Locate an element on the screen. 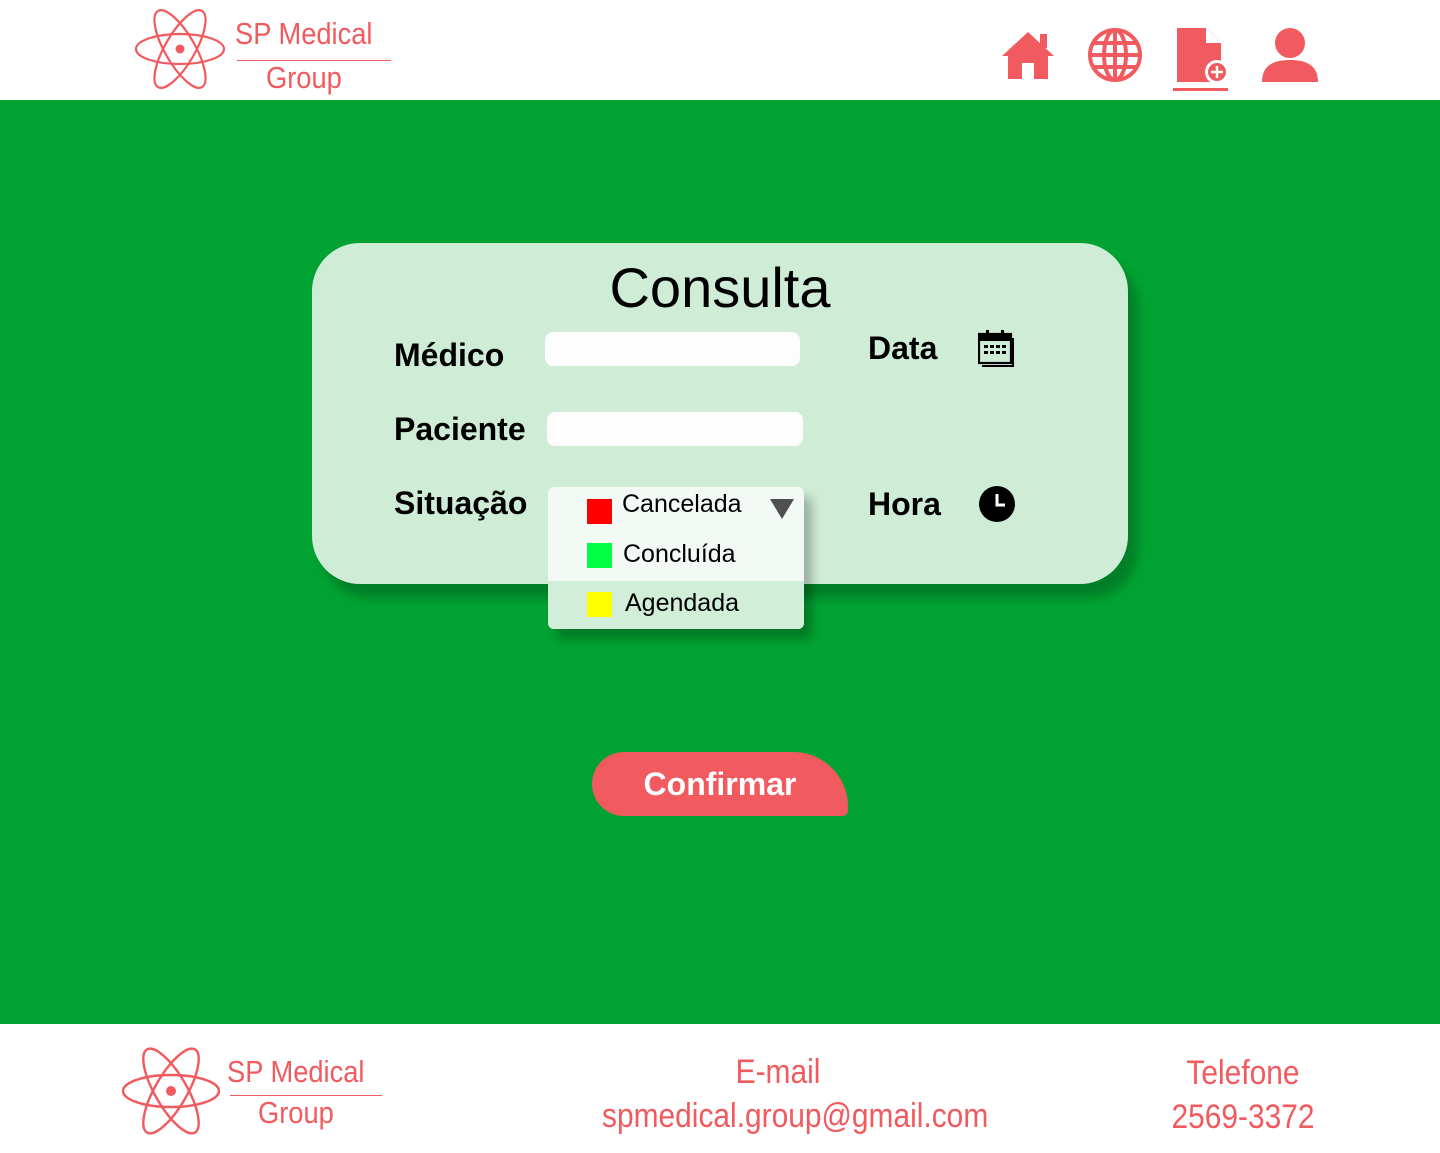 The width and height of the screenshot is (1440, 1153). home-icon is located at coordinates (1028, 55).